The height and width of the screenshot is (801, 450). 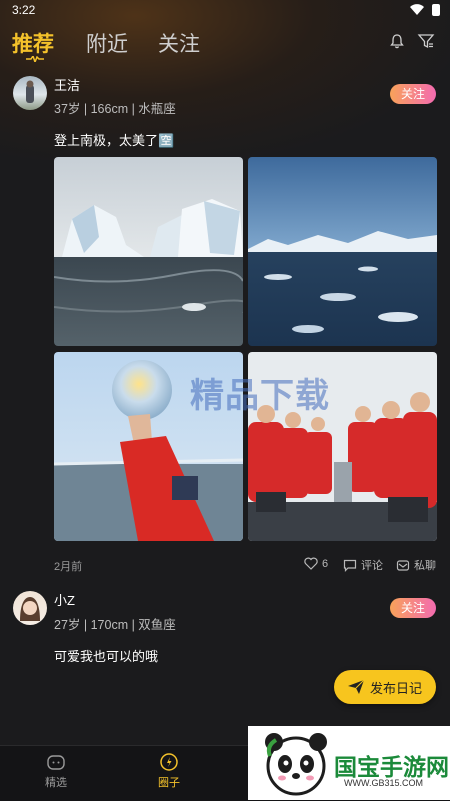 I want to click on message-icon, so click(x=403, y=565).